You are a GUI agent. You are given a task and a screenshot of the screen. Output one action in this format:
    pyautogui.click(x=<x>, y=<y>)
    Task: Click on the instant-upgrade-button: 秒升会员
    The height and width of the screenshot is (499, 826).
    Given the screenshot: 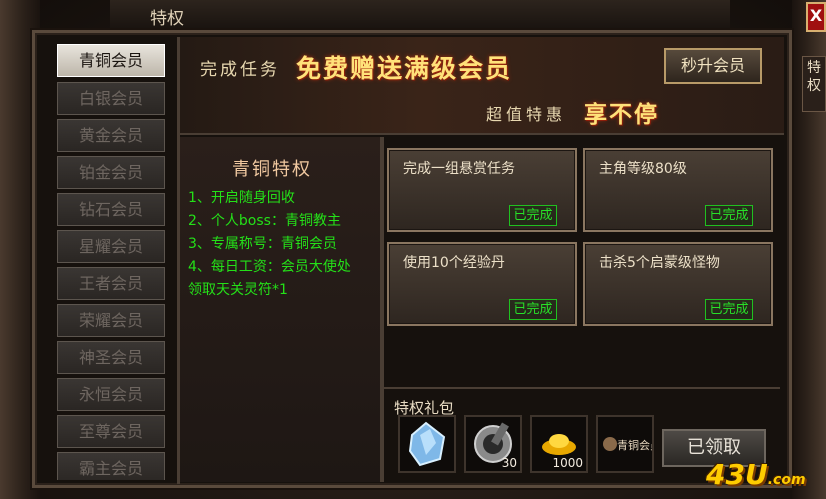 What is the action you would take?
    pyautogui.click(x=713, y=66)
    